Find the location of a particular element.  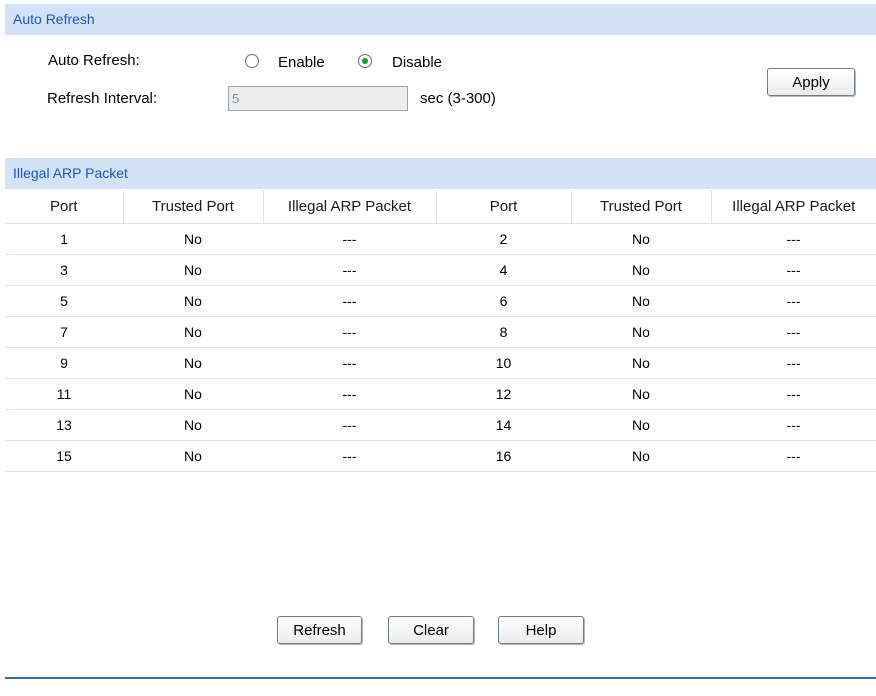

footer-divider is located at coordinates (440, 678).